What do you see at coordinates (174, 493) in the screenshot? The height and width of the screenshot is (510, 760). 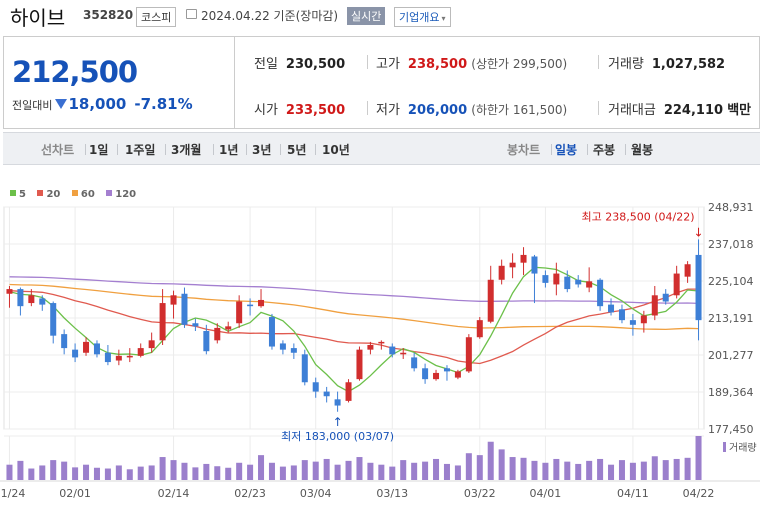 I see `x-tick-label: 02/14` at bounding box center [174, 493].